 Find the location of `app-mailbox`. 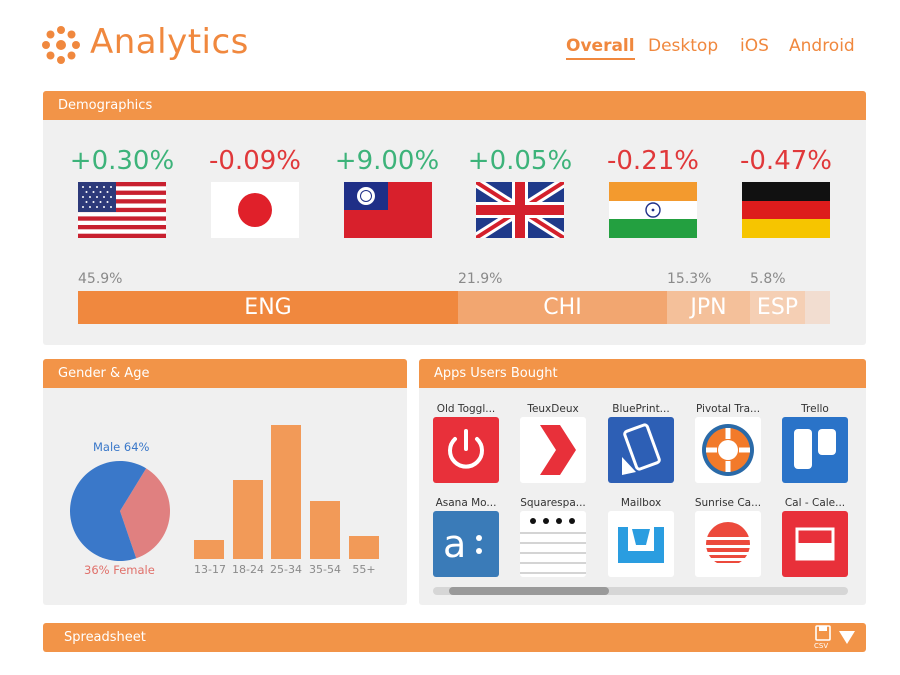

app-mailbox is located at coordinates (641, 544).